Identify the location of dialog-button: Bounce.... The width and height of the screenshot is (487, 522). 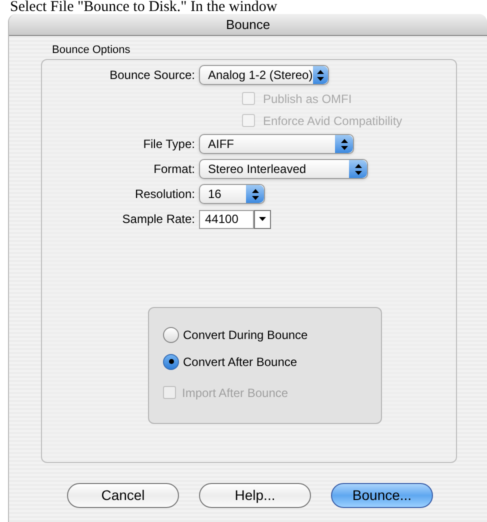
(382, 495).